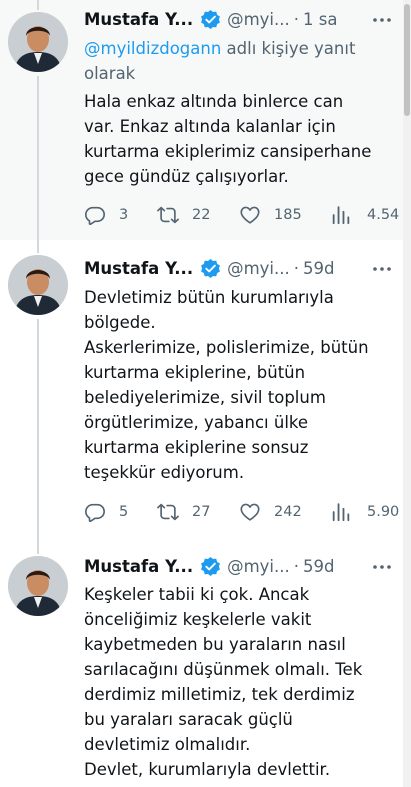  Describe the element at coordinates (186, 176) in the screenshot. I see `tweet-text-line: gece gündüz çalışıyorlar.` at that location.